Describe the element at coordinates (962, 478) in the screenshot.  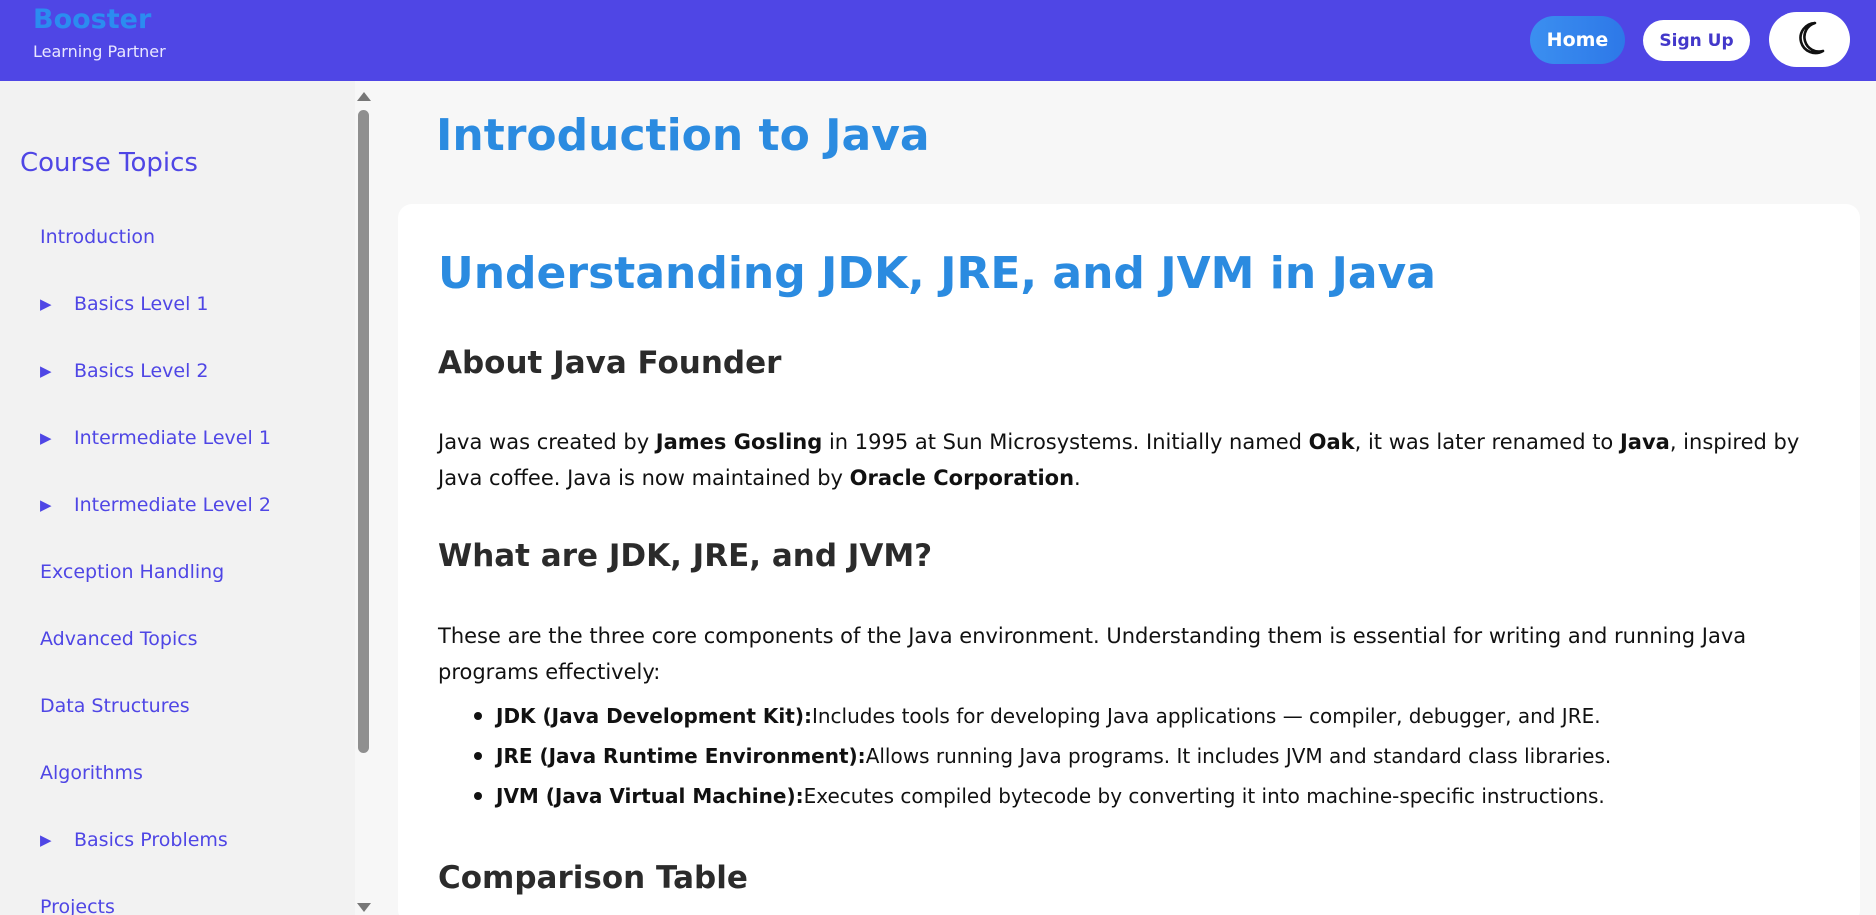
I see `bold-span: Oracle Corporation` at that location.